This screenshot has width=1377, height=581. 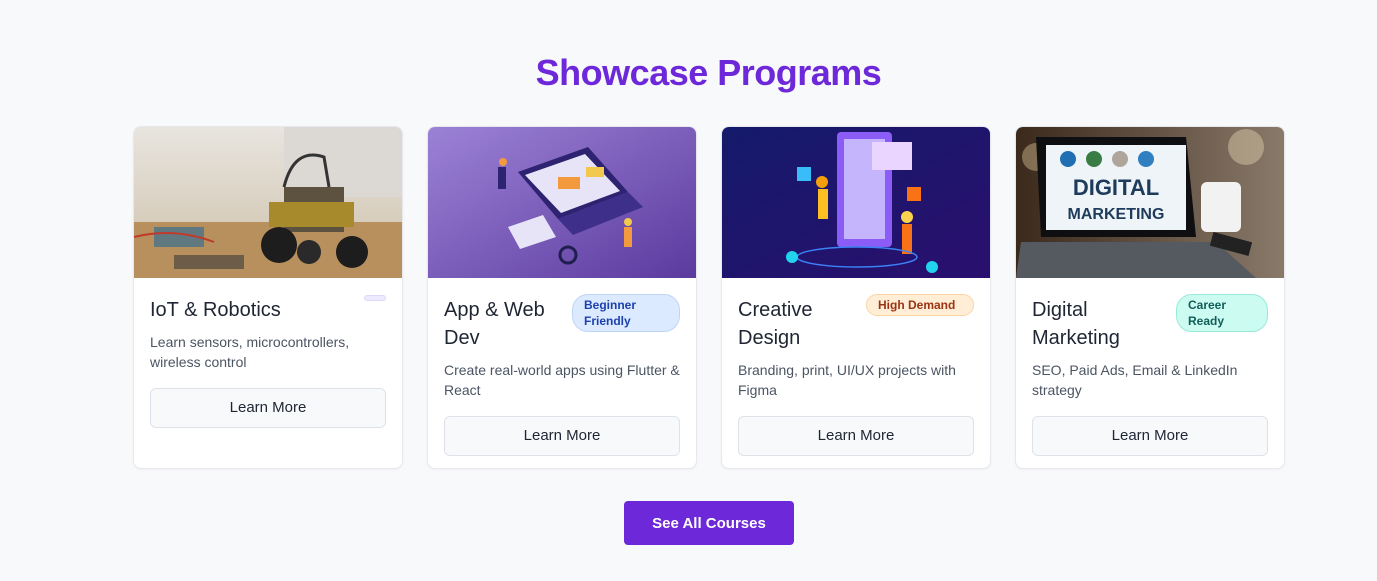 I want to click on card-title: IoT & Robotics, so click(x=215, y=310).